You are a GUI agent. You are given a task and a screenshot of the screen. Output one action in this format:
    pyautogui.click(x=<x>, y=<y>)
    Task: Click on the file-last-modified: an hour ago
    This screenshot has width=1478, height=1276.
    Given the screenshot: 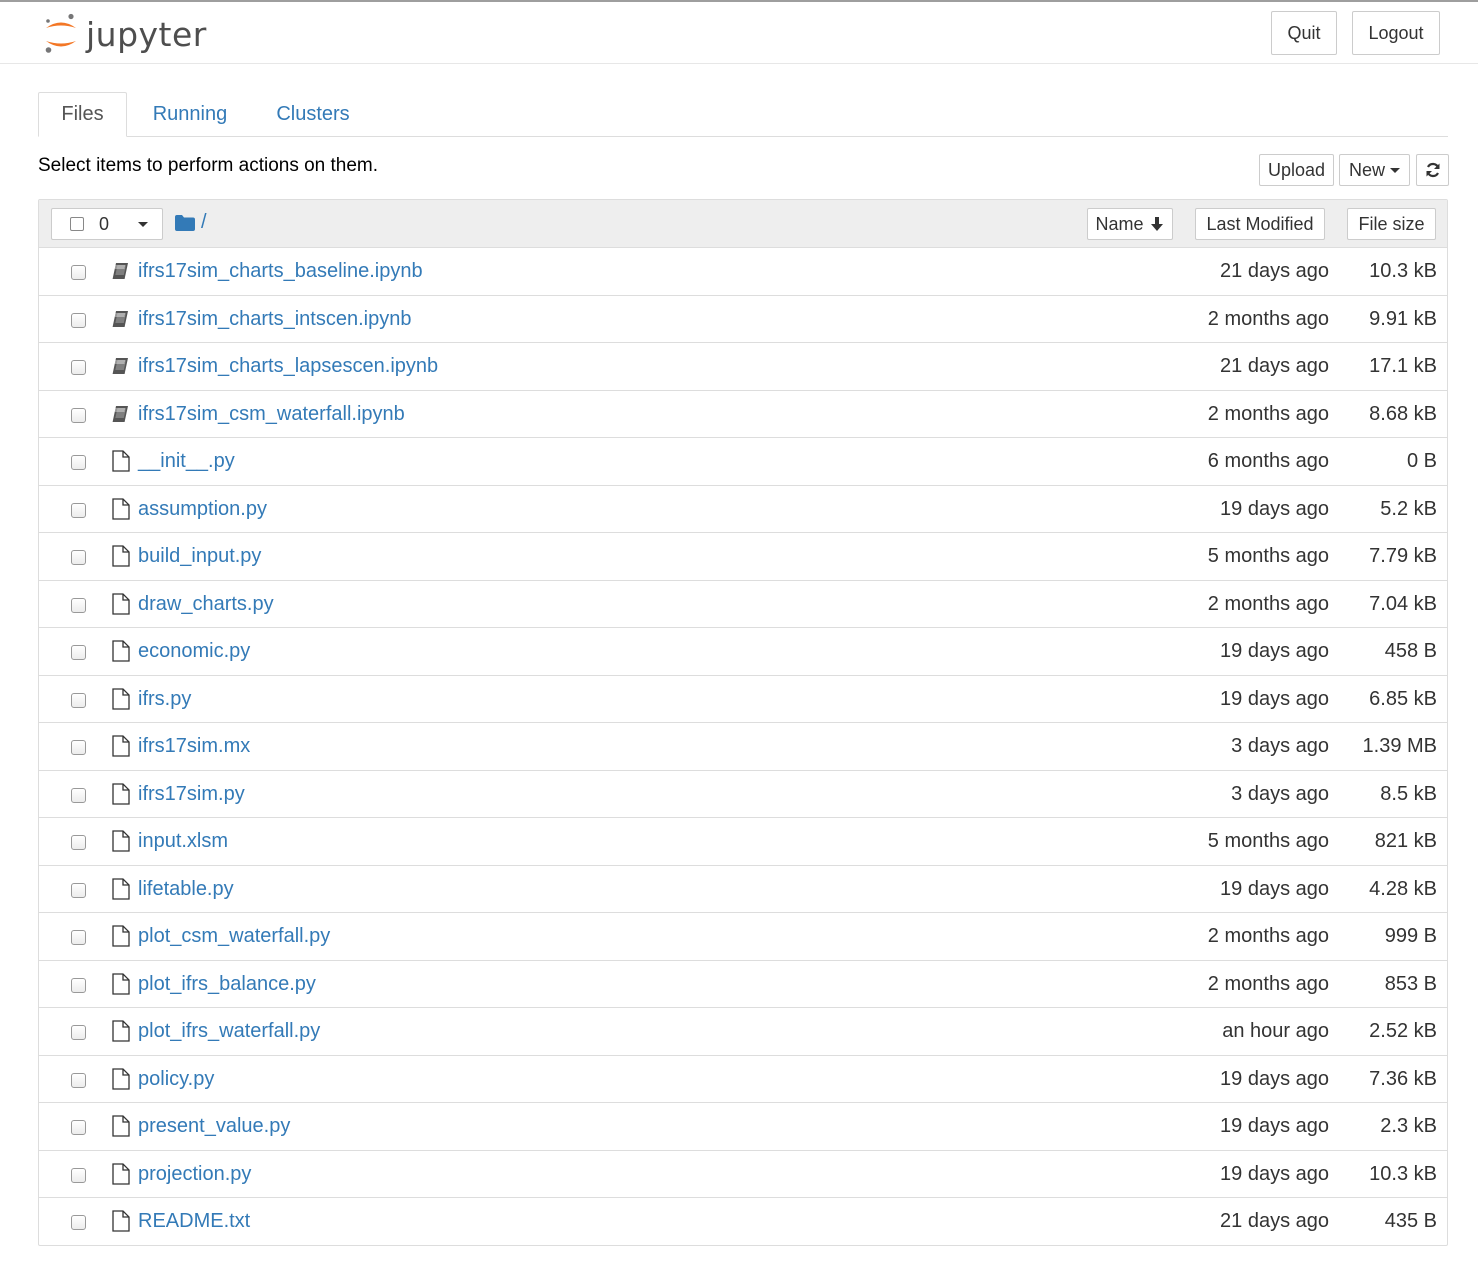 What is the action you would take?
    pyautogui.click(x=1275, y=1031)
    